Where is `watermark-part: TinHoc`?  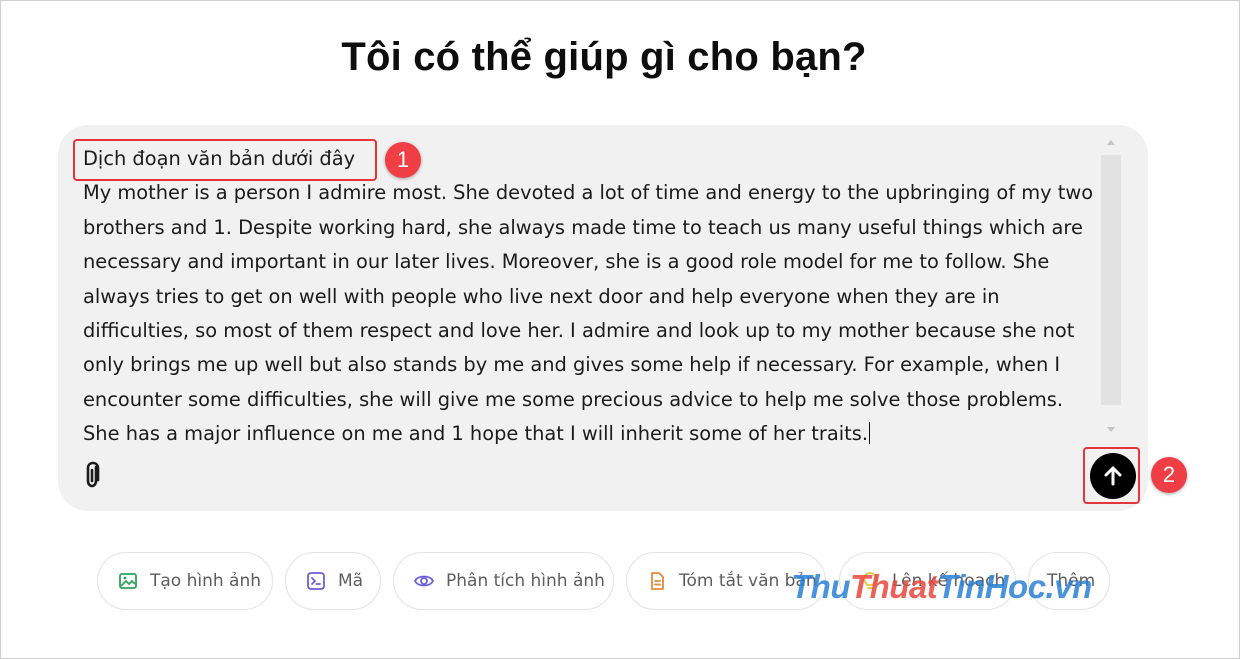 watermark-part: TinHoc is located at coordinates (991, 586).